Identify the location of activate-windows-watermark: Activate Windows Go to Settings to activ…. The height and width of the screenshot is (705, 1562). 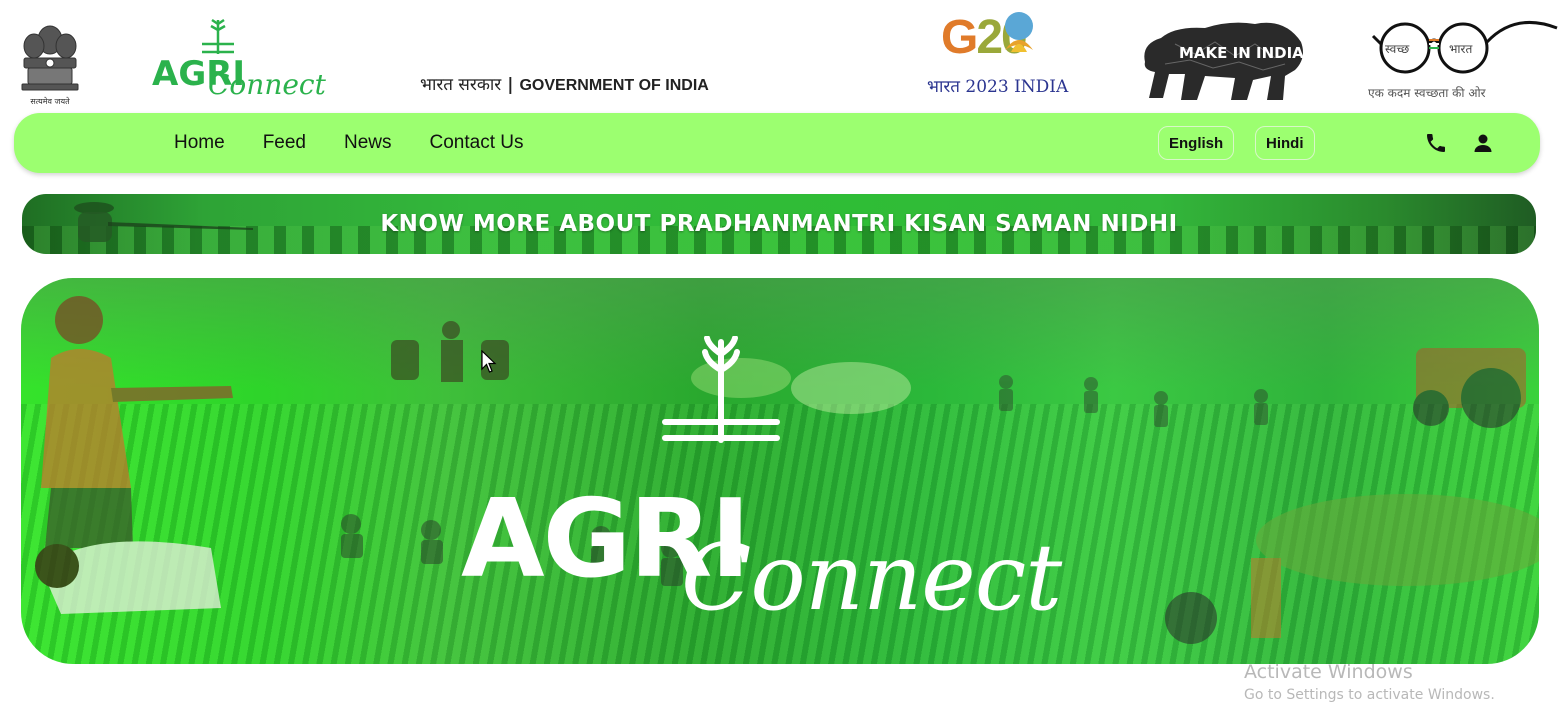
(1369, 682).